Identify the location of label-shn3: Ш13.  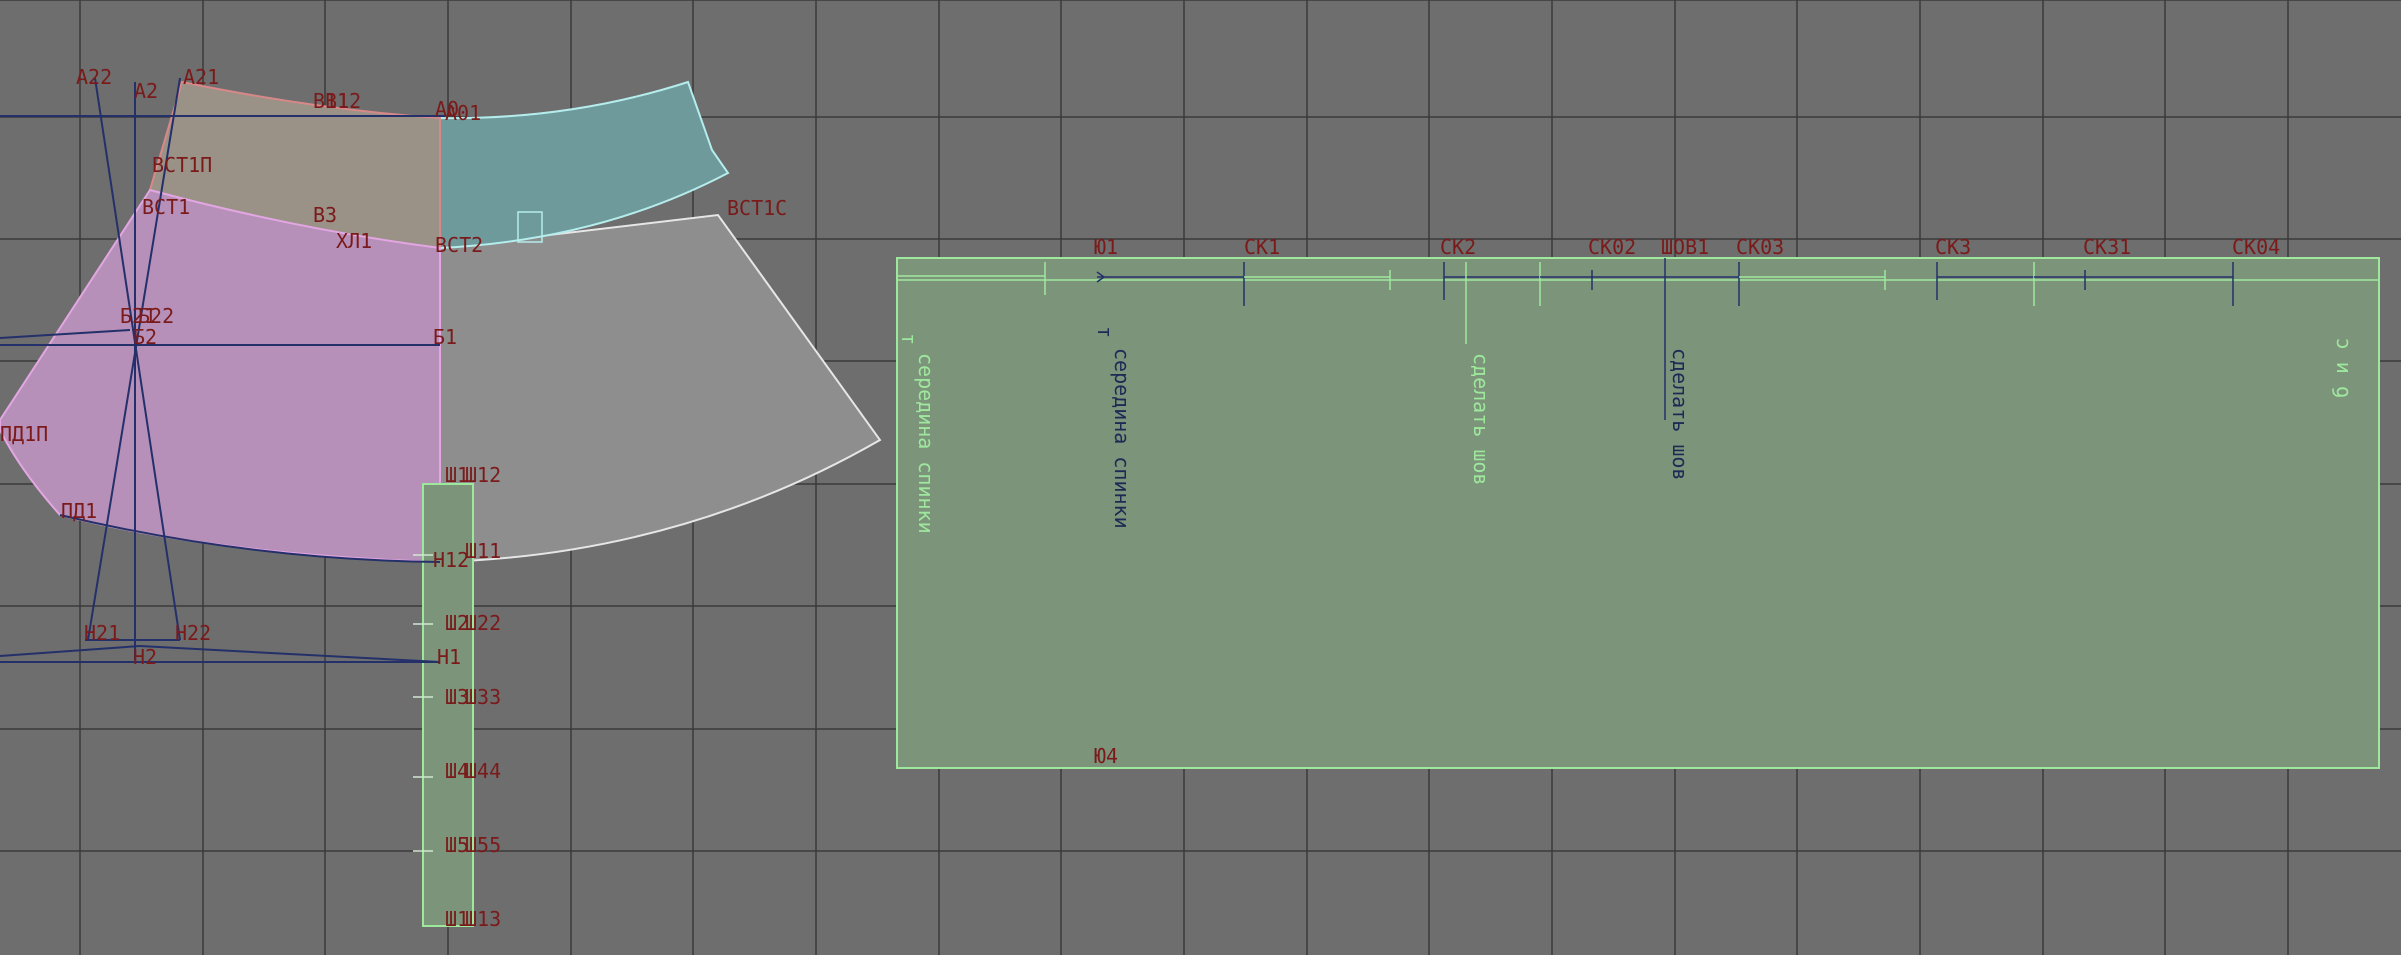
(483, 919).